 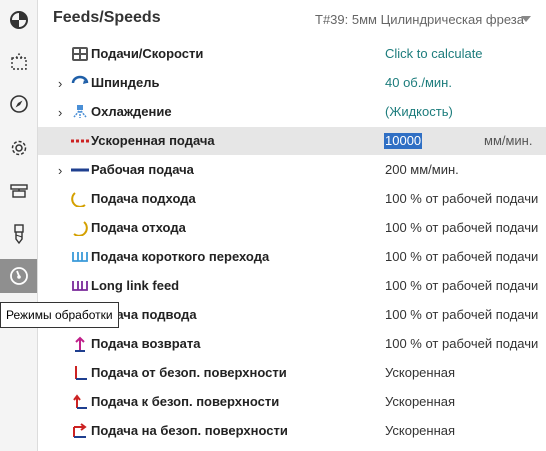 What do you see at coordinates (526, 19) in the screenshot?
I see `chevron-down-icon` at bounding box center [526, 19].